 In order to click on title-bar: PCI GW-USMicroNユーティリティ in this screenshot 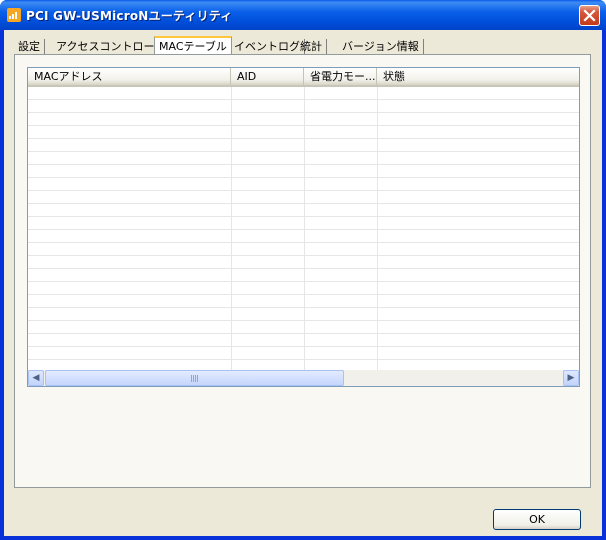, I will do `click(303, 15)`.